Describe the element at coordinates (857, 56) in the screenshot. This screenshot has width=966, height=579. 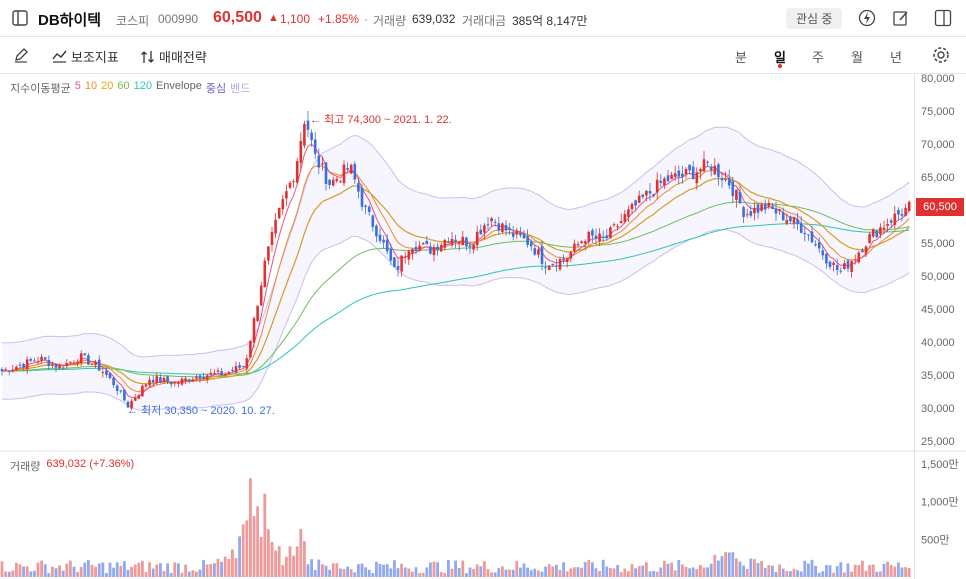
I see `period-month: 월` at that location.